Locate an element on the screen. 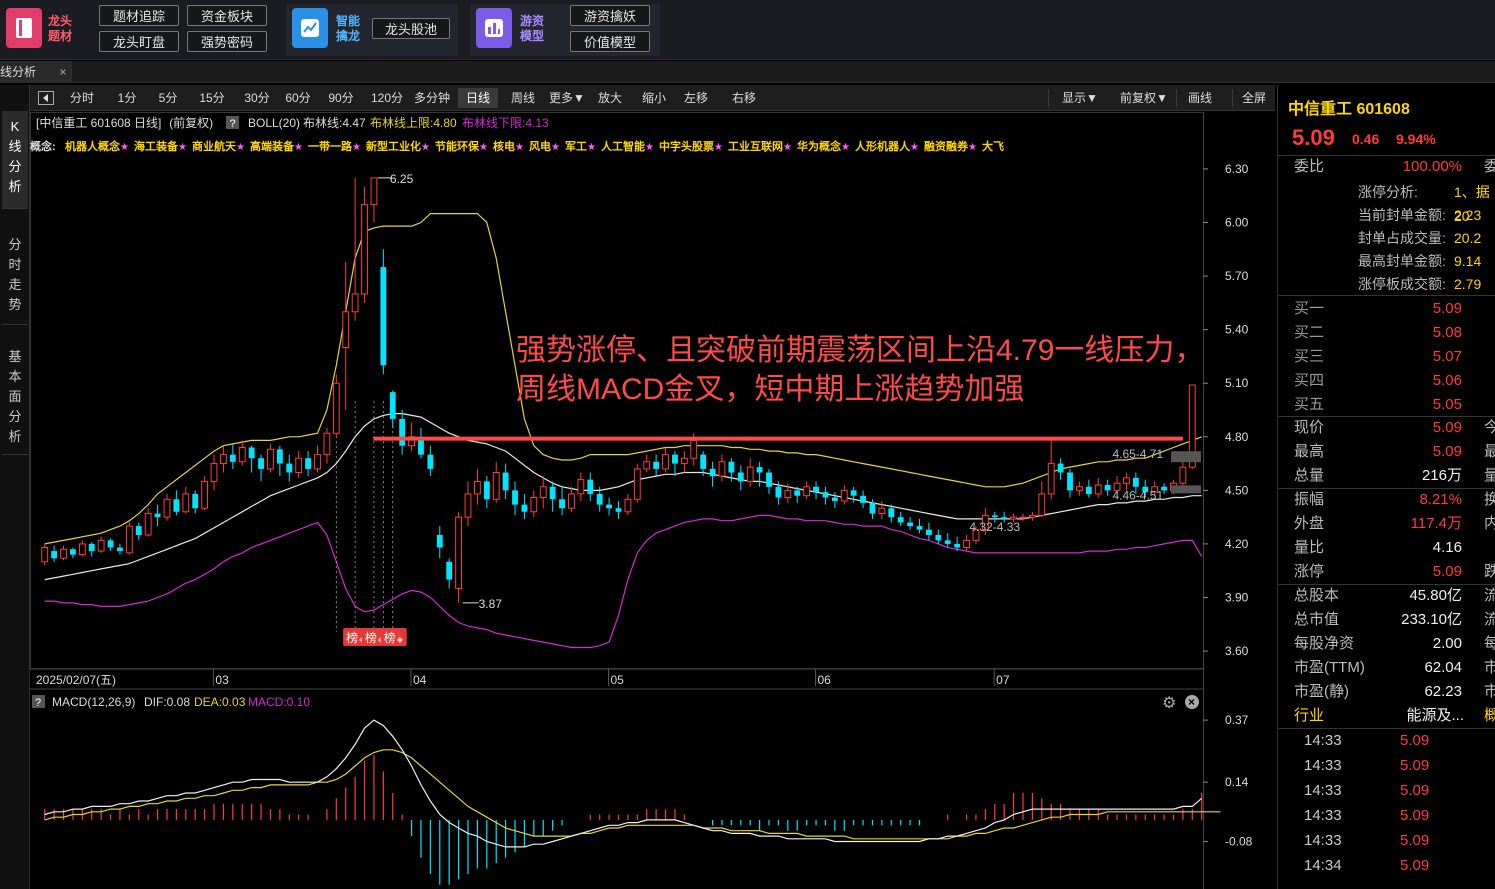  quote-row-value: 5.09 is located at coordinates (1447, 451).